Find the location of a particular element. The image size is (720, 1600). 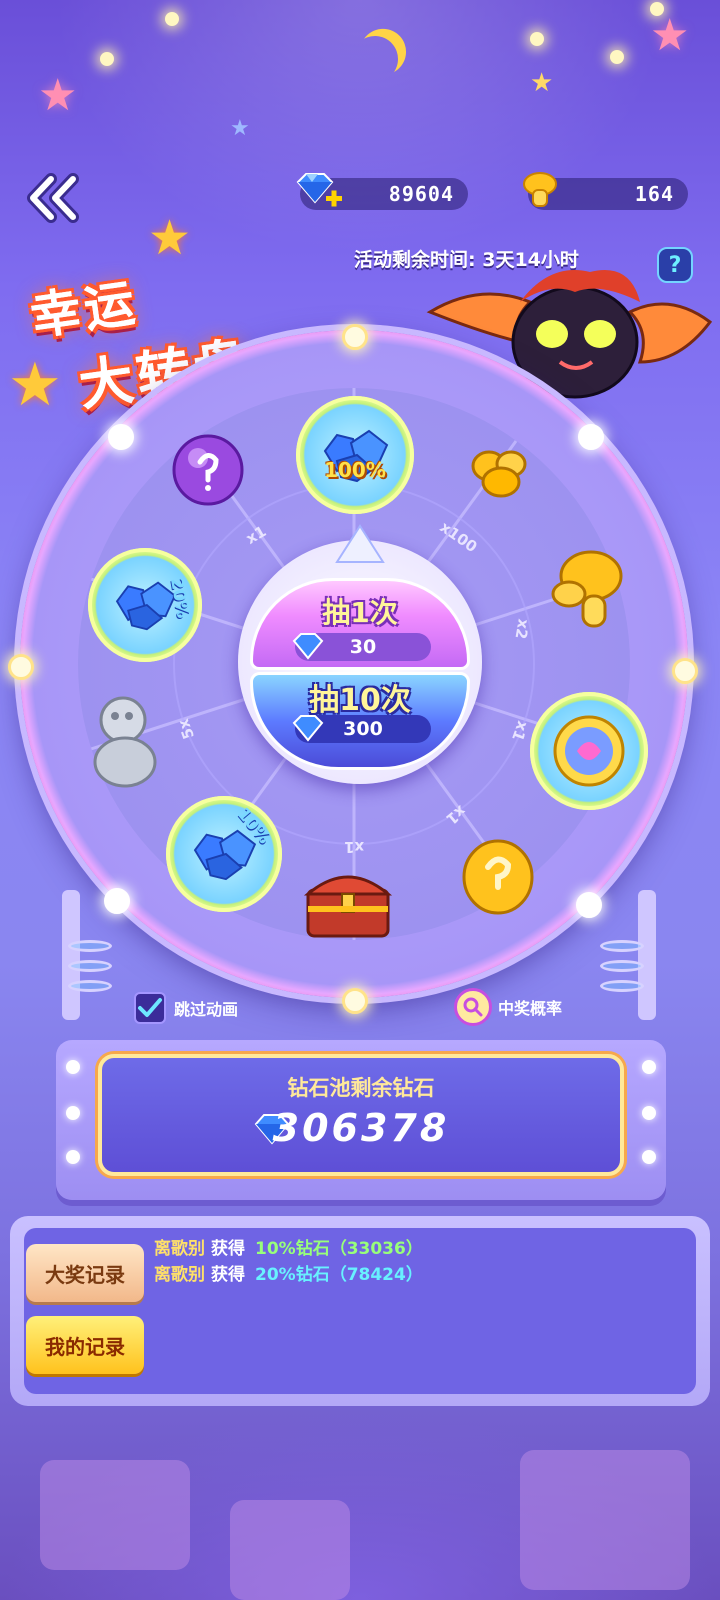

draw-ten-cost: 300 is located at coordinates (361, 729).